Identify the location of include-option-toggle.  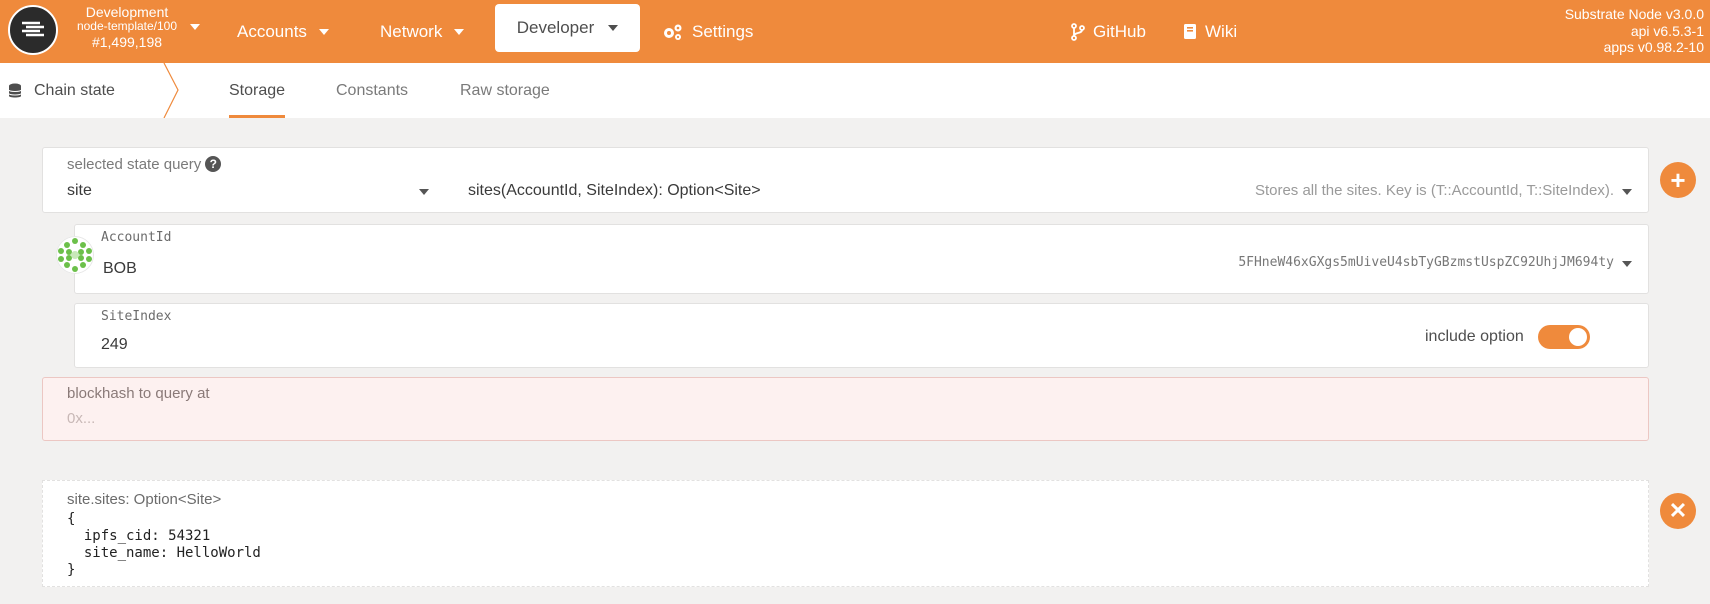
(1564, 337).